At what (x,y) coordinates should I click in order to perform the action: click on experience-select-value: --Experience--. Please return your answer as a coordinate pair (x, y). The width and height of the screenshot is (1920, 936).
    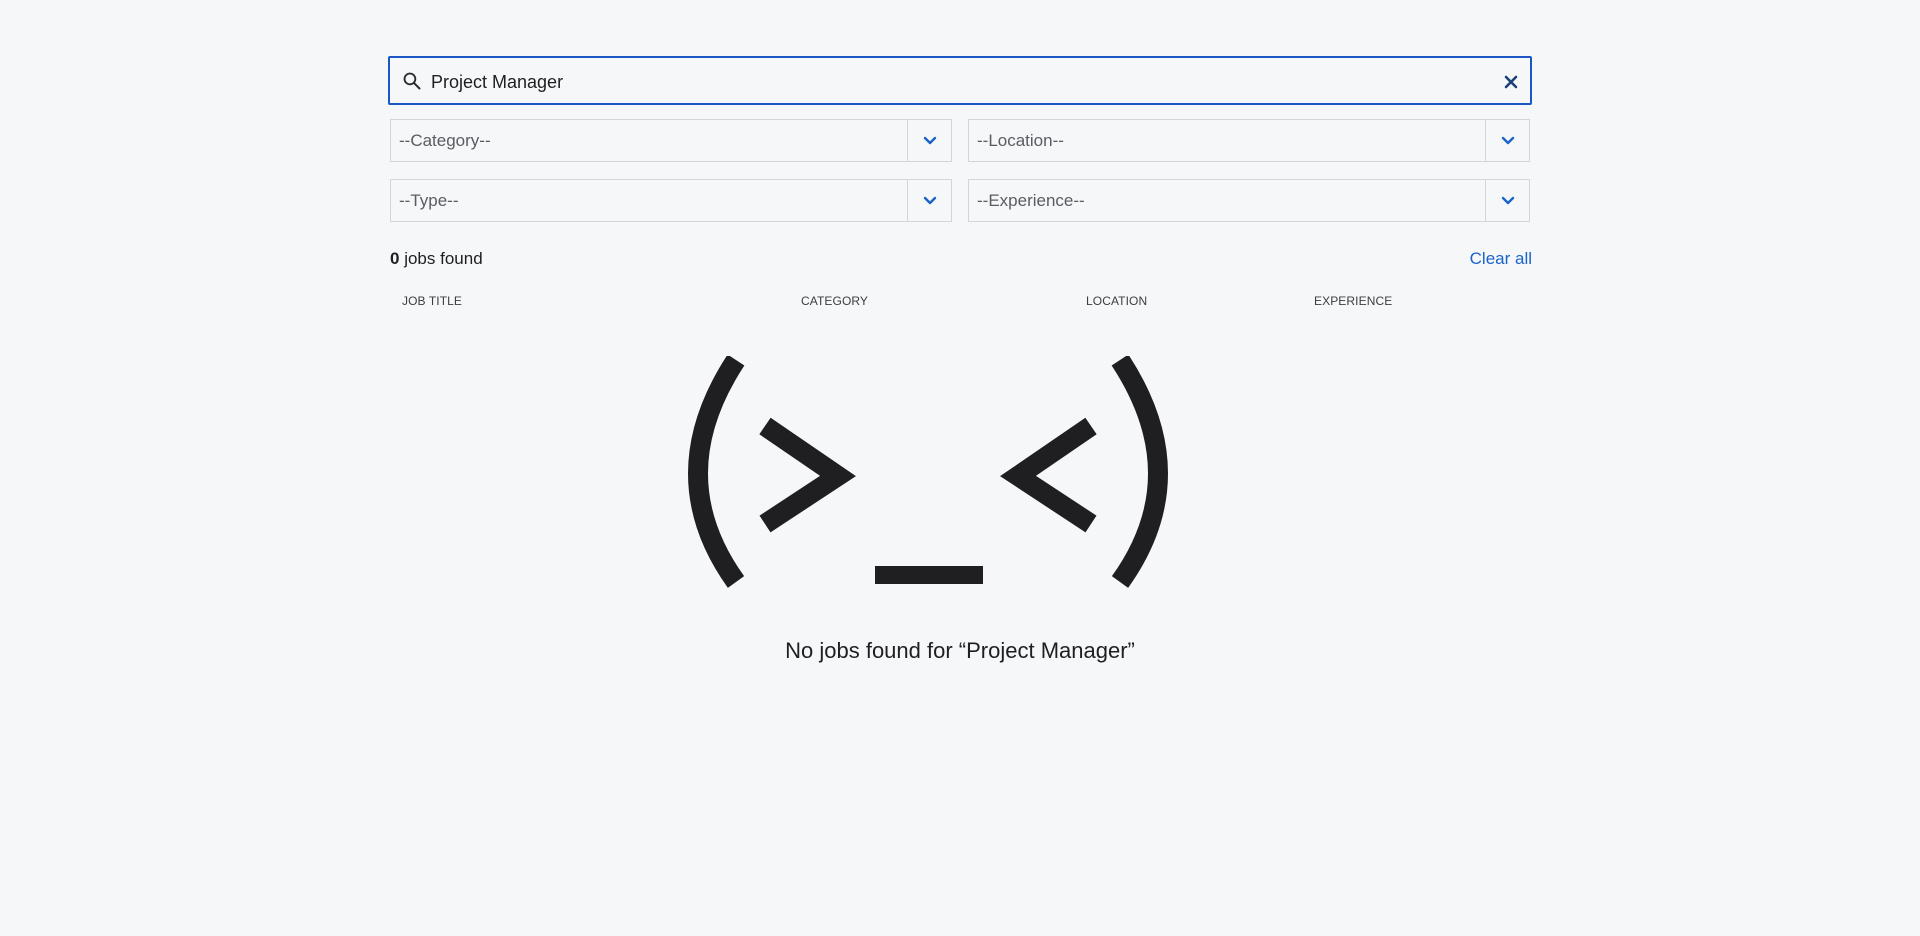
    Looking at the image, I should click on (1031, 200).